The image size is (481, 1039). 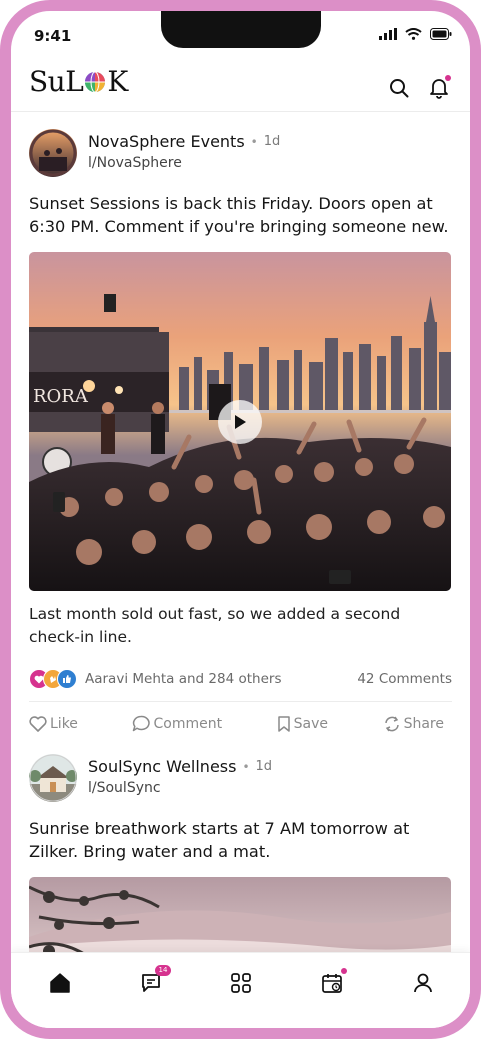 I want to click on logo-text-suffix: K, so click(x=117, y=81).